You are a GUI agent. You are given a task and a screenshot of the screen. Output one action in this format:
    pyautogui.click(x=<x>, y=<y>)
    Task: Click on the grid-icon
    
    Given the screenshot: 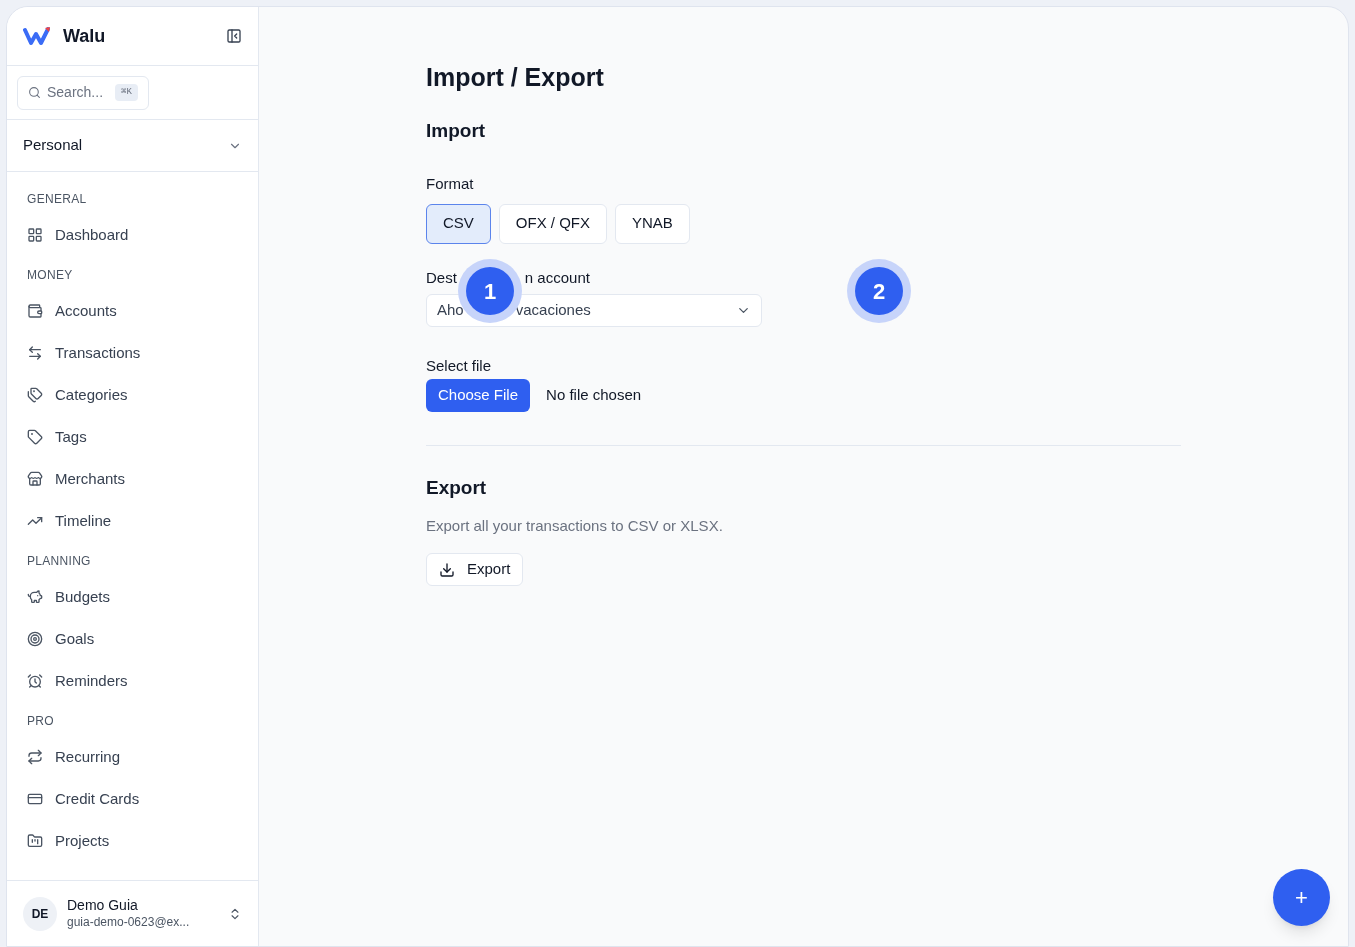 What is the action you would take?
    pyautogui.click(x=35, y=235)
    